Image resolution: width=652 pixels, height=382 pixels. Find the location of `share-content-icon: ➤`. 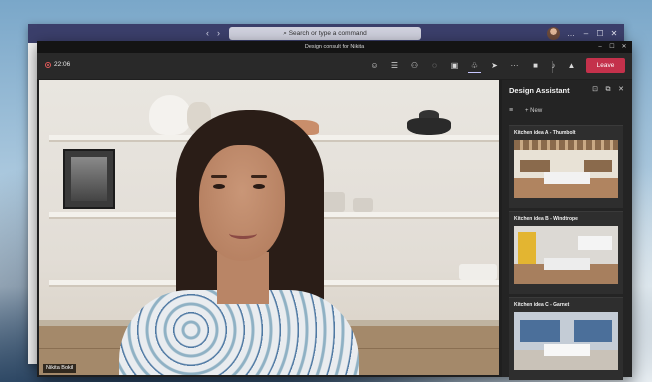

share-content-icon: ➤ is located at coordinates (494, 65).